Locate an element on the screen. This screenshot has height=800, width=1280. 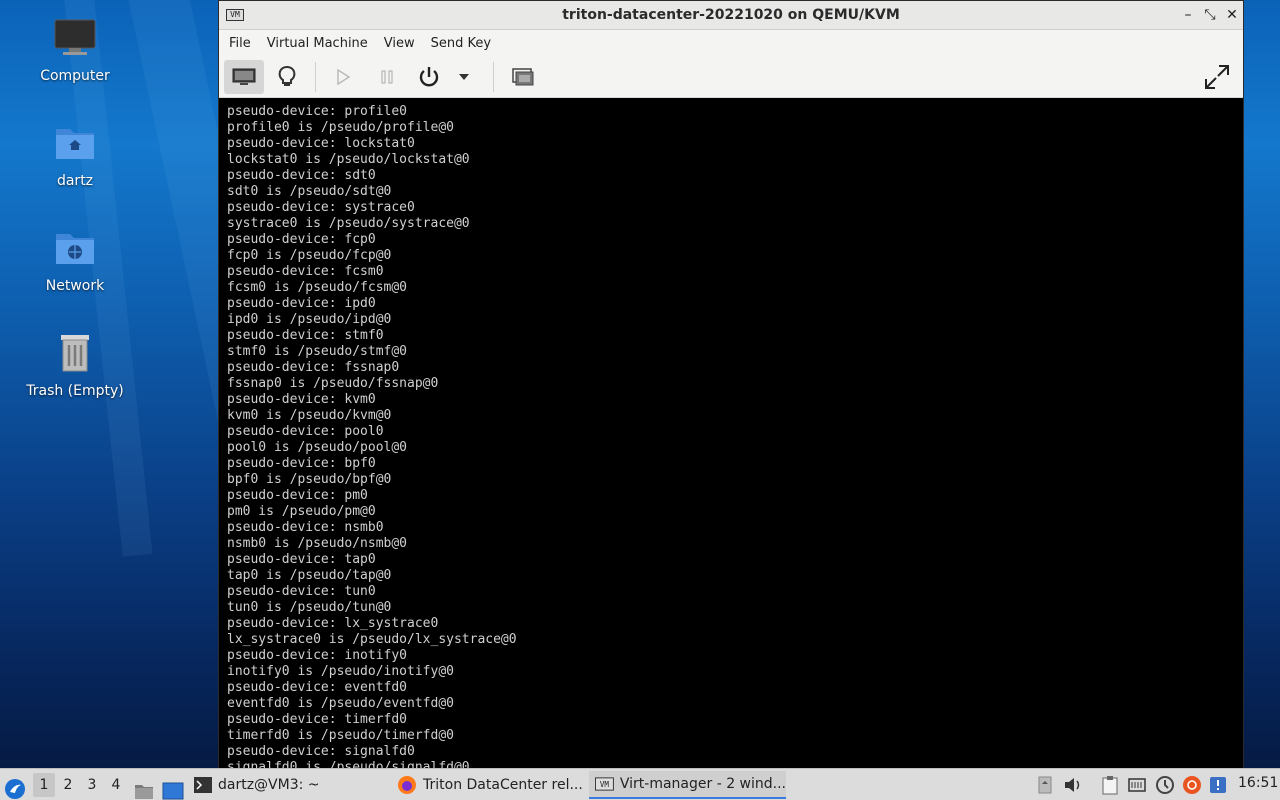
task-terminal: dartz@VM3: ~ is located at coordinates (288, 785).